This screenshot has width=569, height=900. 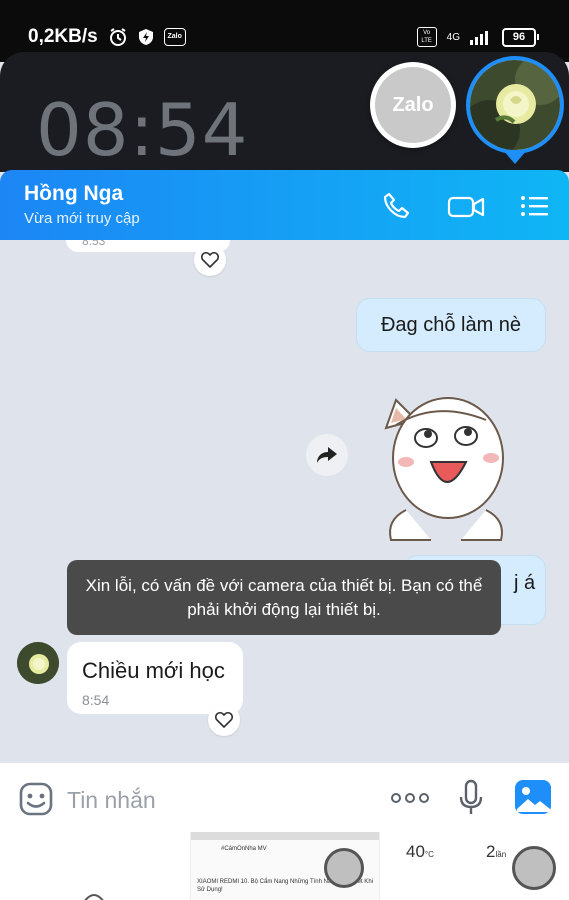 I want to click on previous-message-time: 8:53, so click(x=94, y=244).